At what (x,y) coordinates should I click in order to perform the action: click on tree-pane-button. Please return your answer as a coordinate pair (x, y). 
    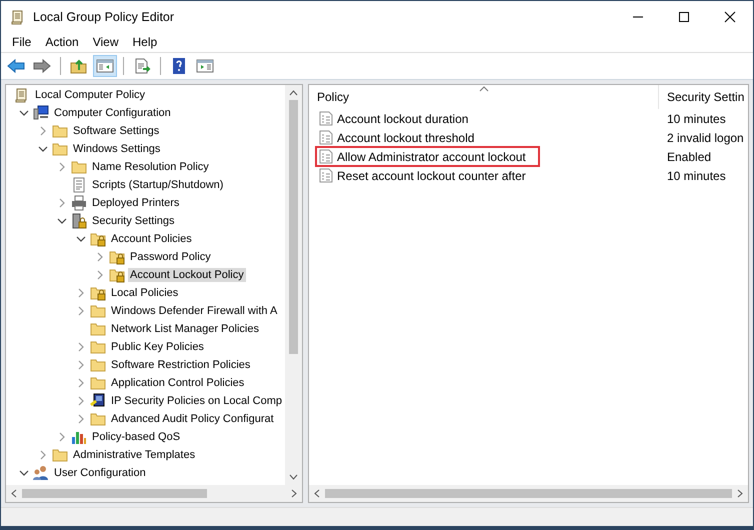
    Looking at the image, I should click on (105, 66).